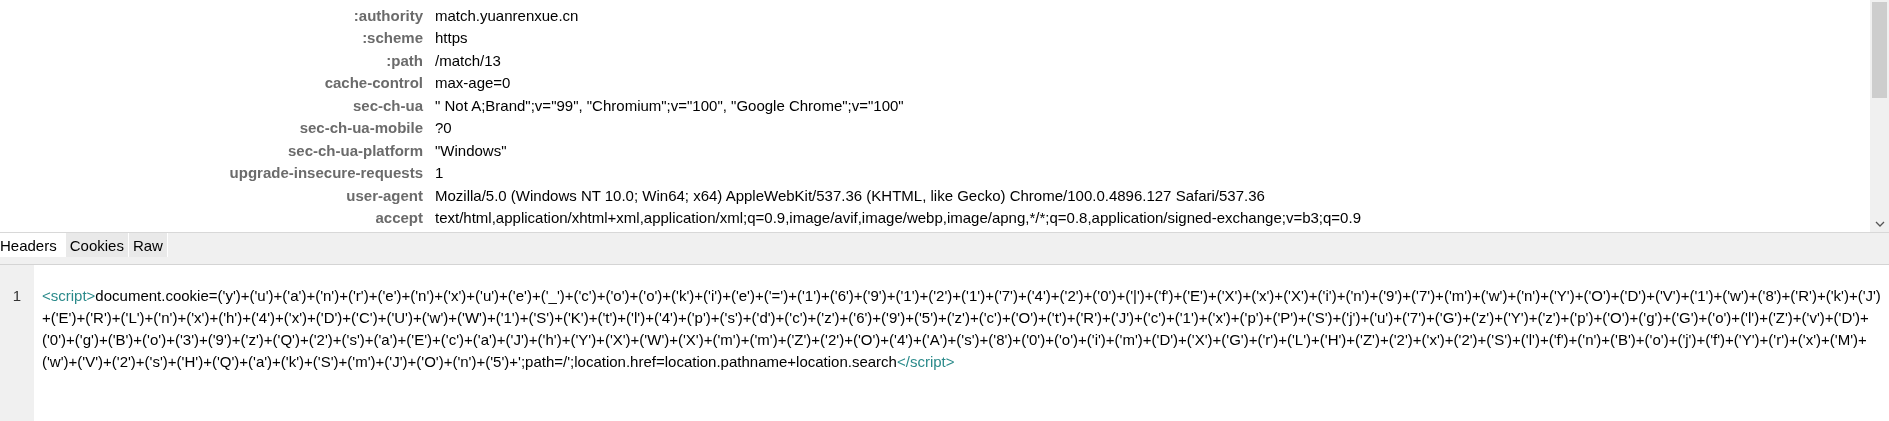 The height and width of the screenshot is (421, 1889). Describe the element at coordinates (439, 173) in the screenshot. I see `header-value: 1` at that location.